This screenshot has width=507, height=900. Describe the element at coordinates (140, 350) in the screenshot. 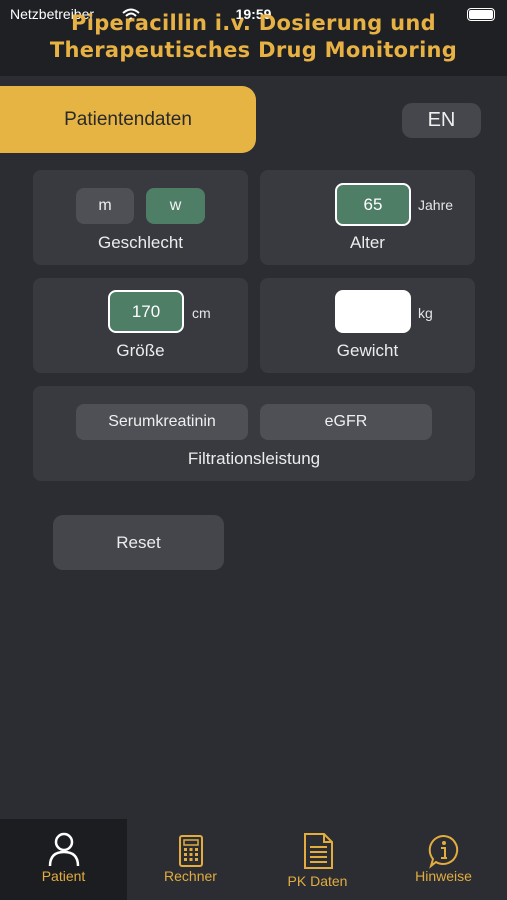

I see `height-label: Größe` at that location.